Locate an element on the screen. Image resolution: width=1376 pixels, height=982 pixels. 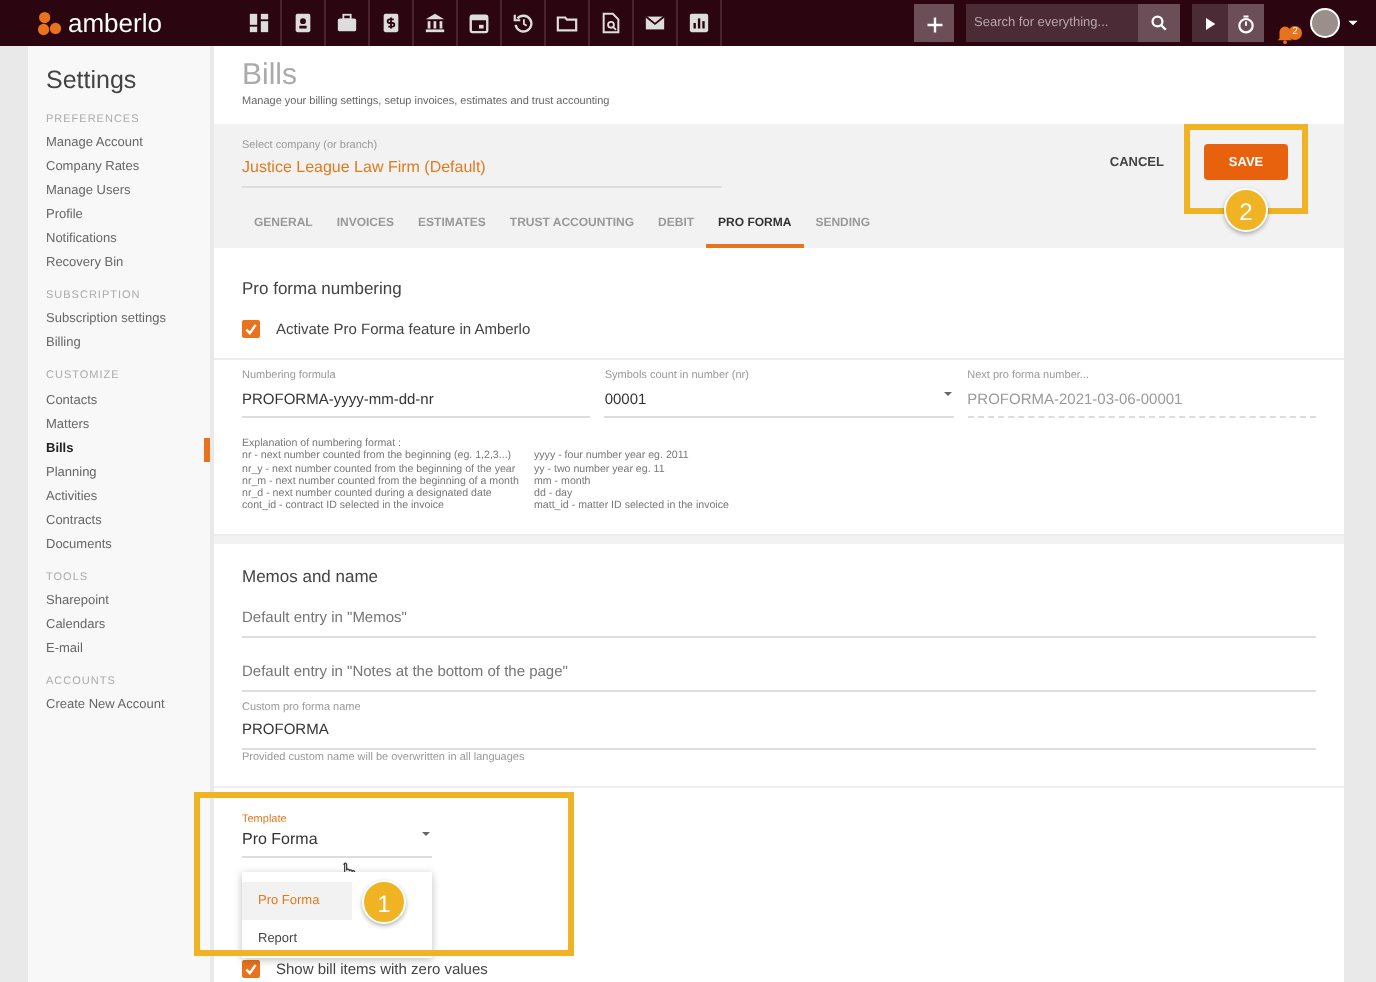
active-indicator is located at coordinates (207, 450).